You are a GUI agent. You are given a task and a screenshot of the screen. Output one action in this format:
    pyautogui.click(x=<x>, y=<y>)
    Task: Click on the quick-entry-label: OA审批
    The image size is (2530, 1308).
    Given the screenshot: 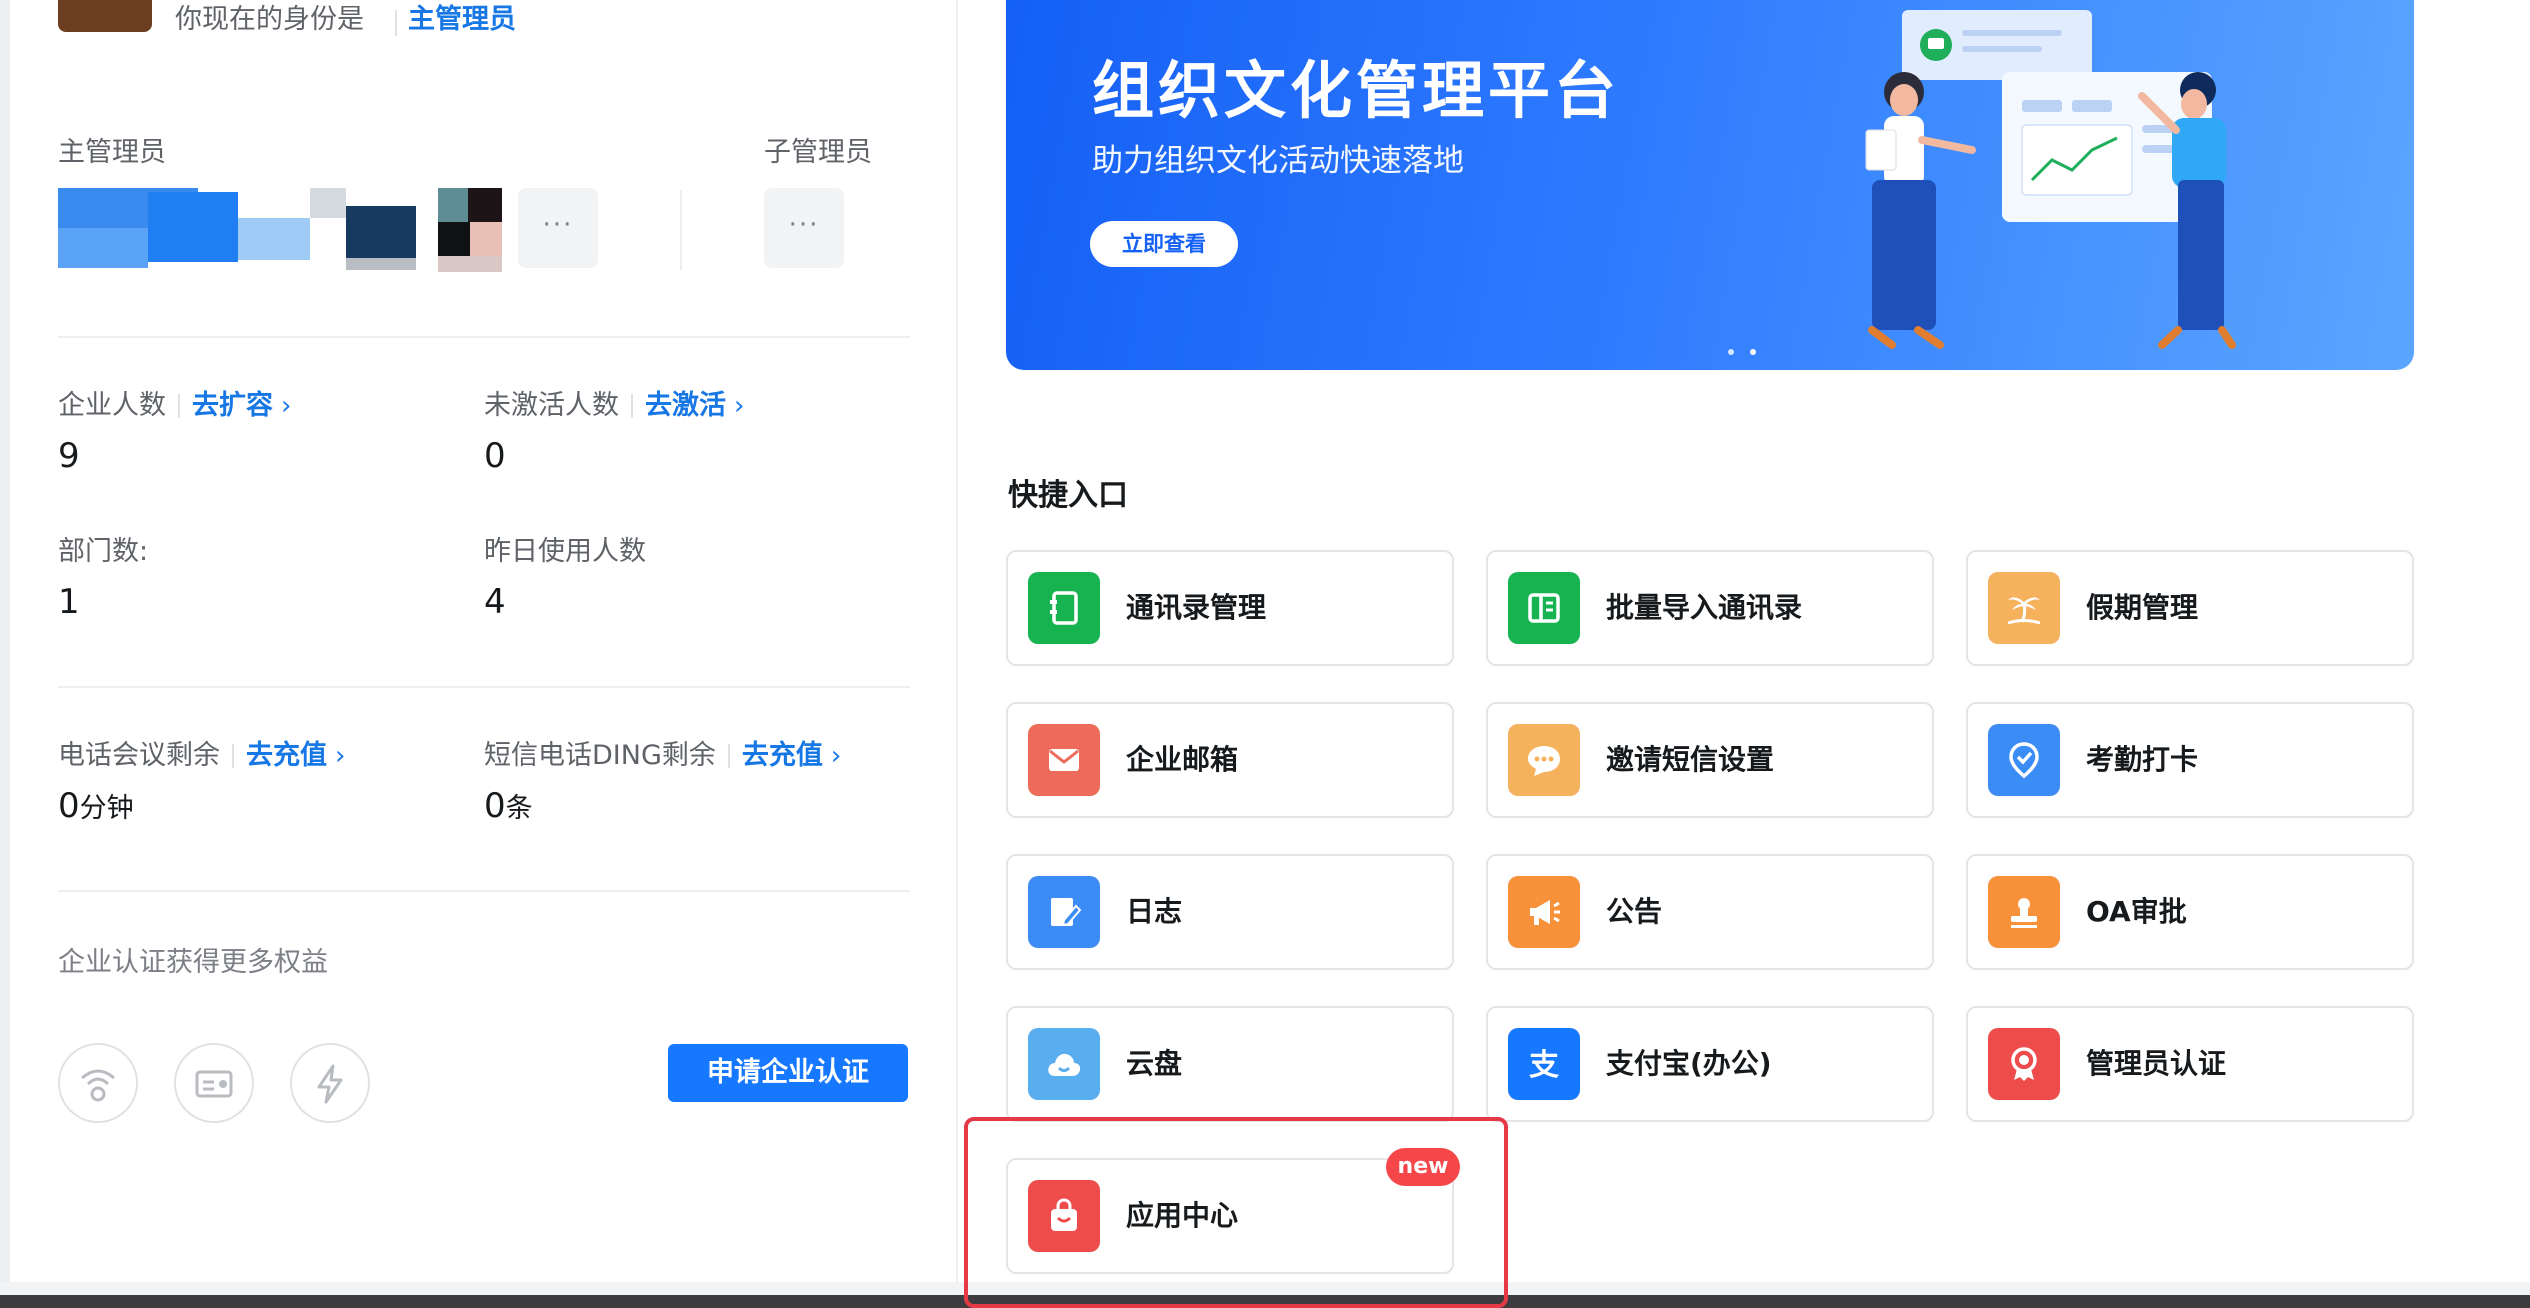 What is the action you would take?
    pyautogui.click(x=2136, y=911)
    